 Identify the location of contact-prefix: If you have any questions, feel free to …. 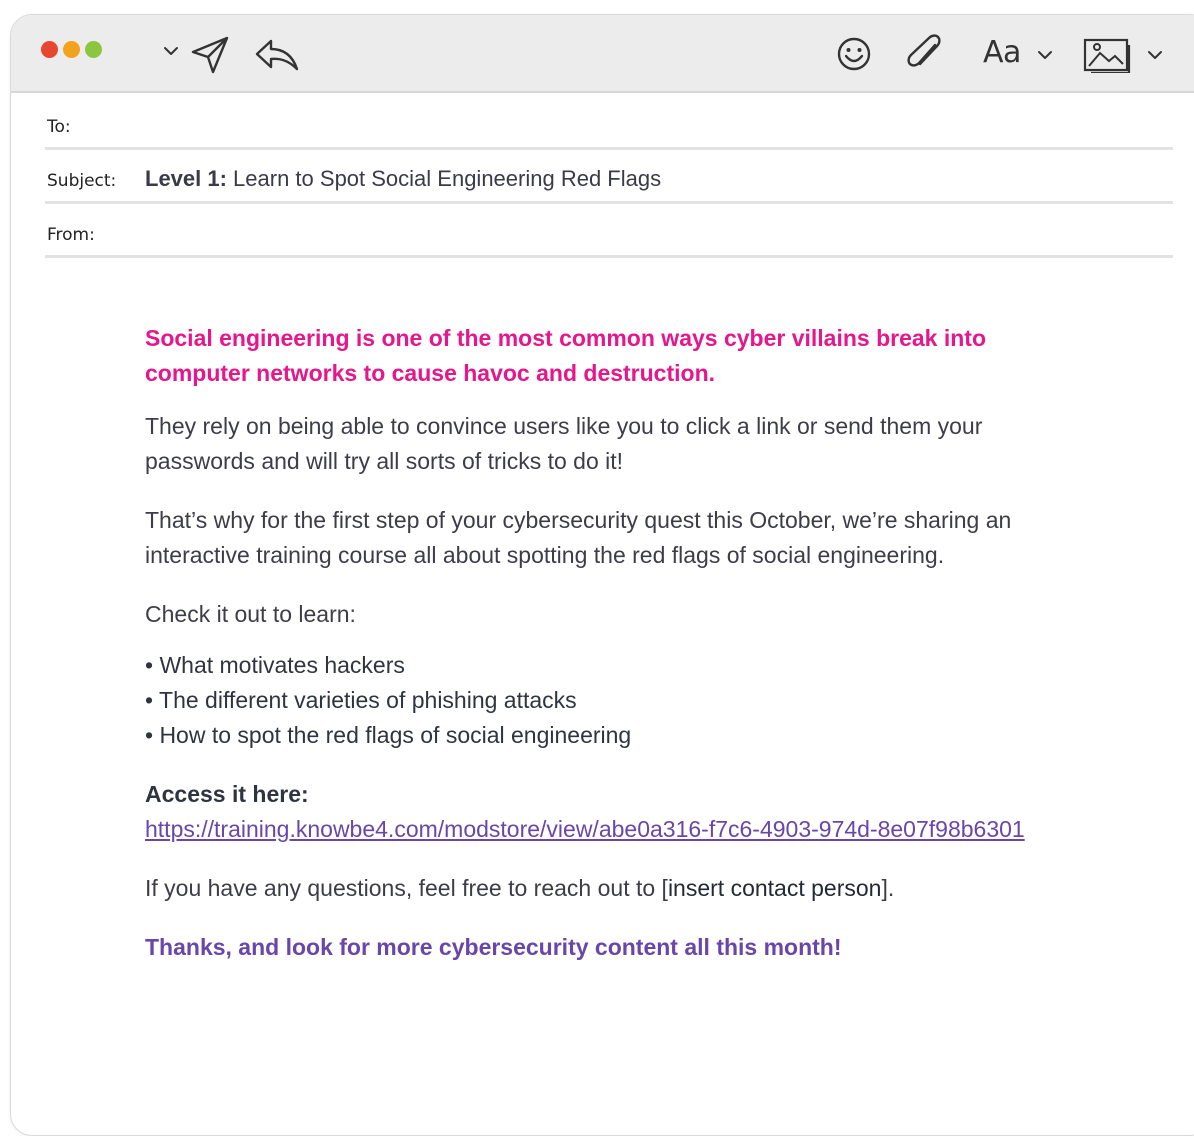
(406, 888).